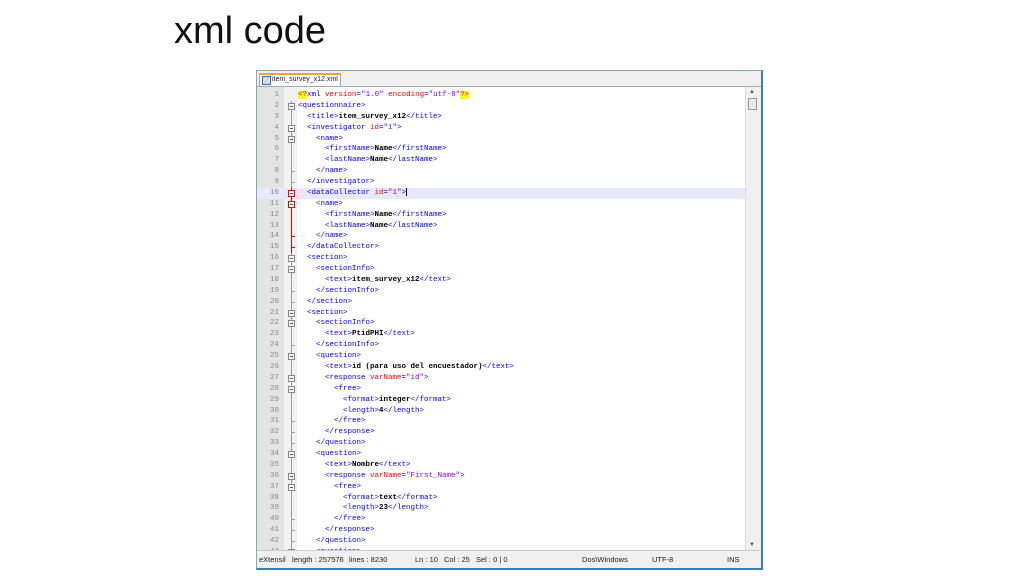 This screenshot has height=576, width=1024. What do you see at coordinates (501, 400) in the screenshot?
I see `code-line: 29 <format>integer</format>` at bounding box center [501, 400].